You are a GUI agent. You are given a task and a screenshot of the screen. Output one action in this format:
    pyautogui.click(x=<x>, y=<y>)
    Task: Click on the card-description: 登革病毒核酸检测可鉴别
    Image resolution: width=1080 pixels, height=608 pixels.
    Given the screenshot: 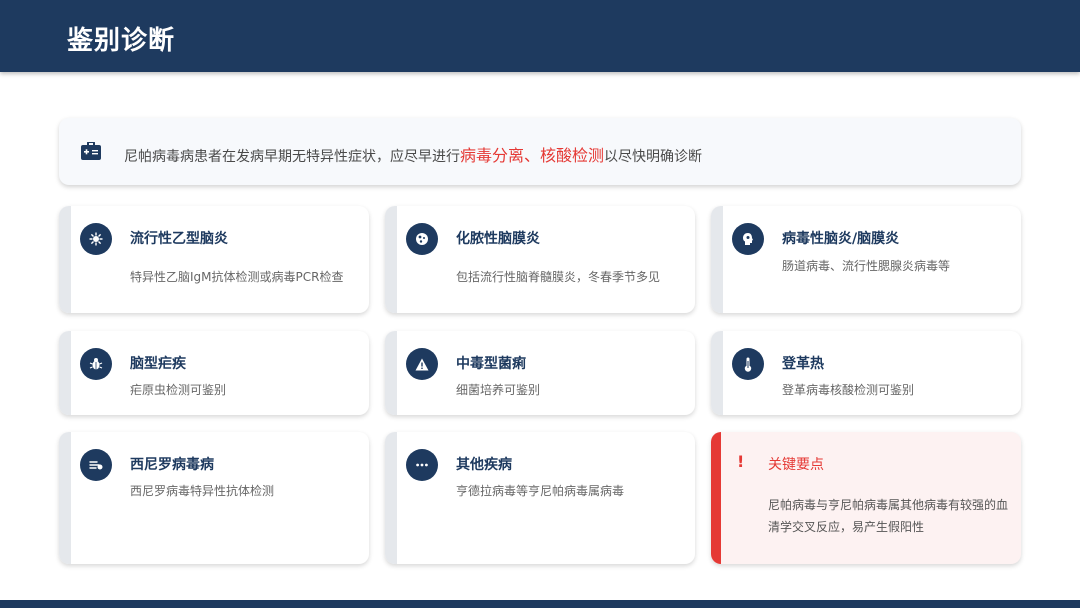 What is the action you would take?
    pyautogui.click(x=848, y=390)
    